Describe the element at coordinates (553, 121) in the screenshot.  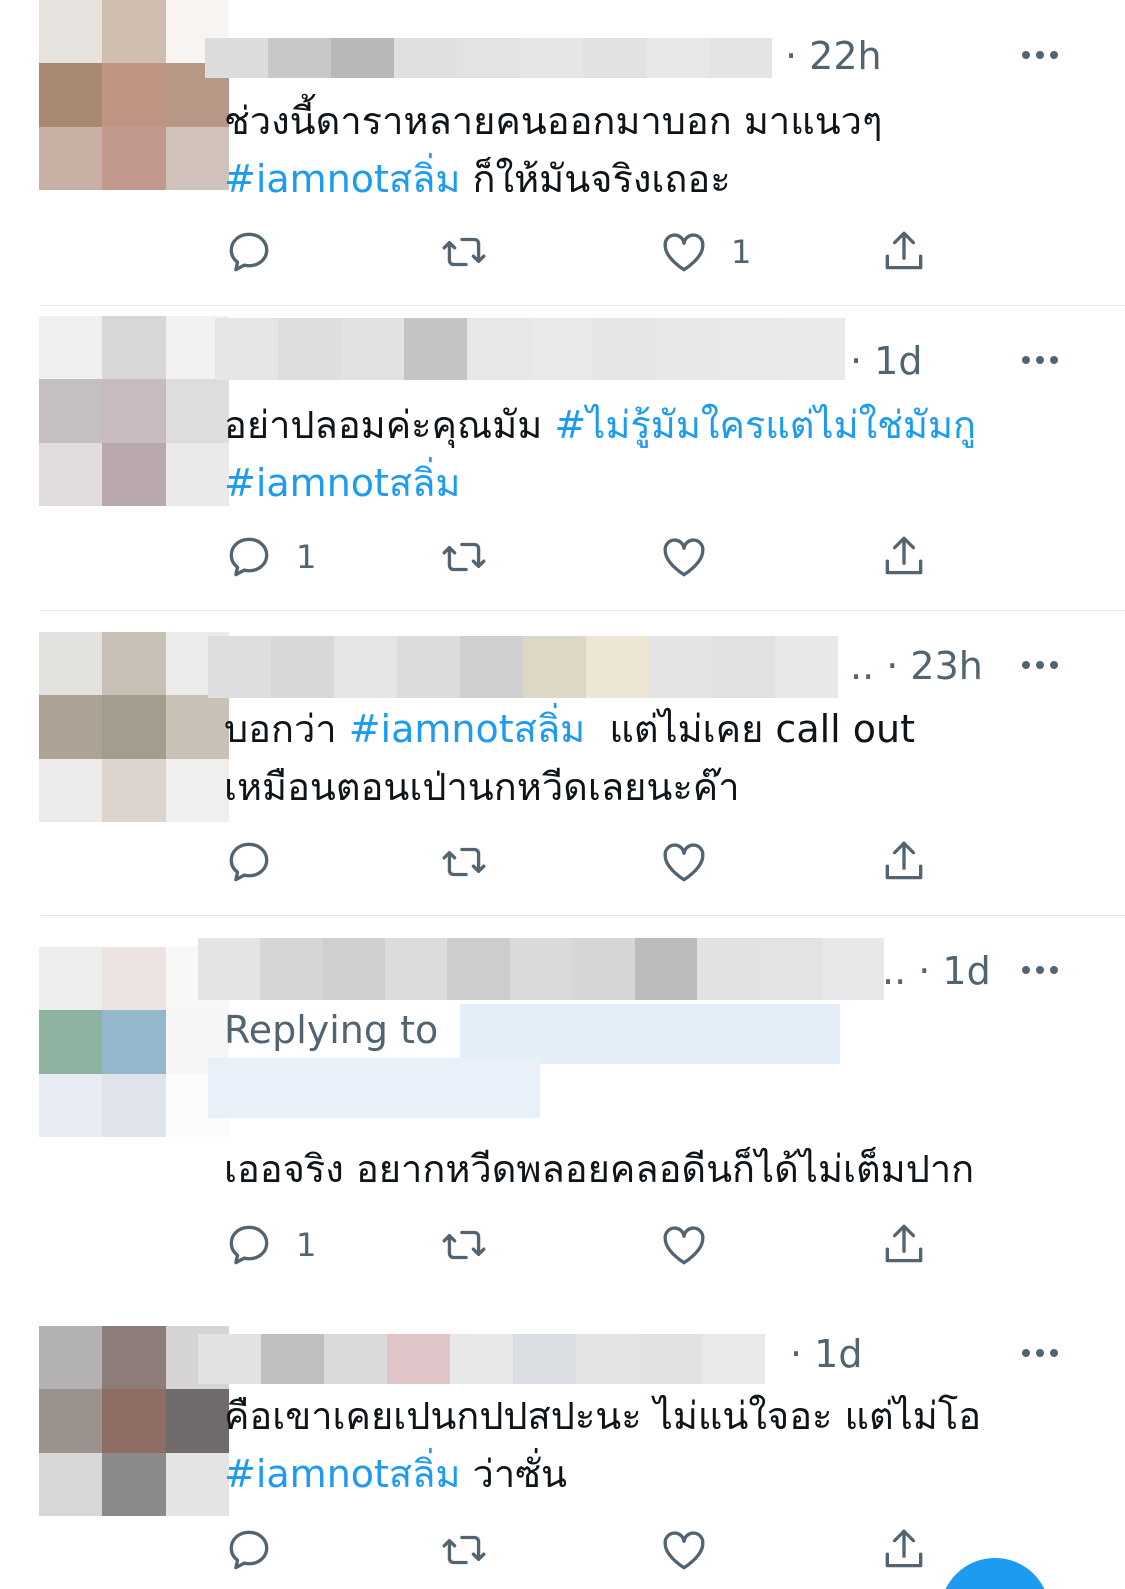
I see `text-segment: ช่วงนี้ดาราหลายคนออกมาบอก มาแนวๆ` at that location.